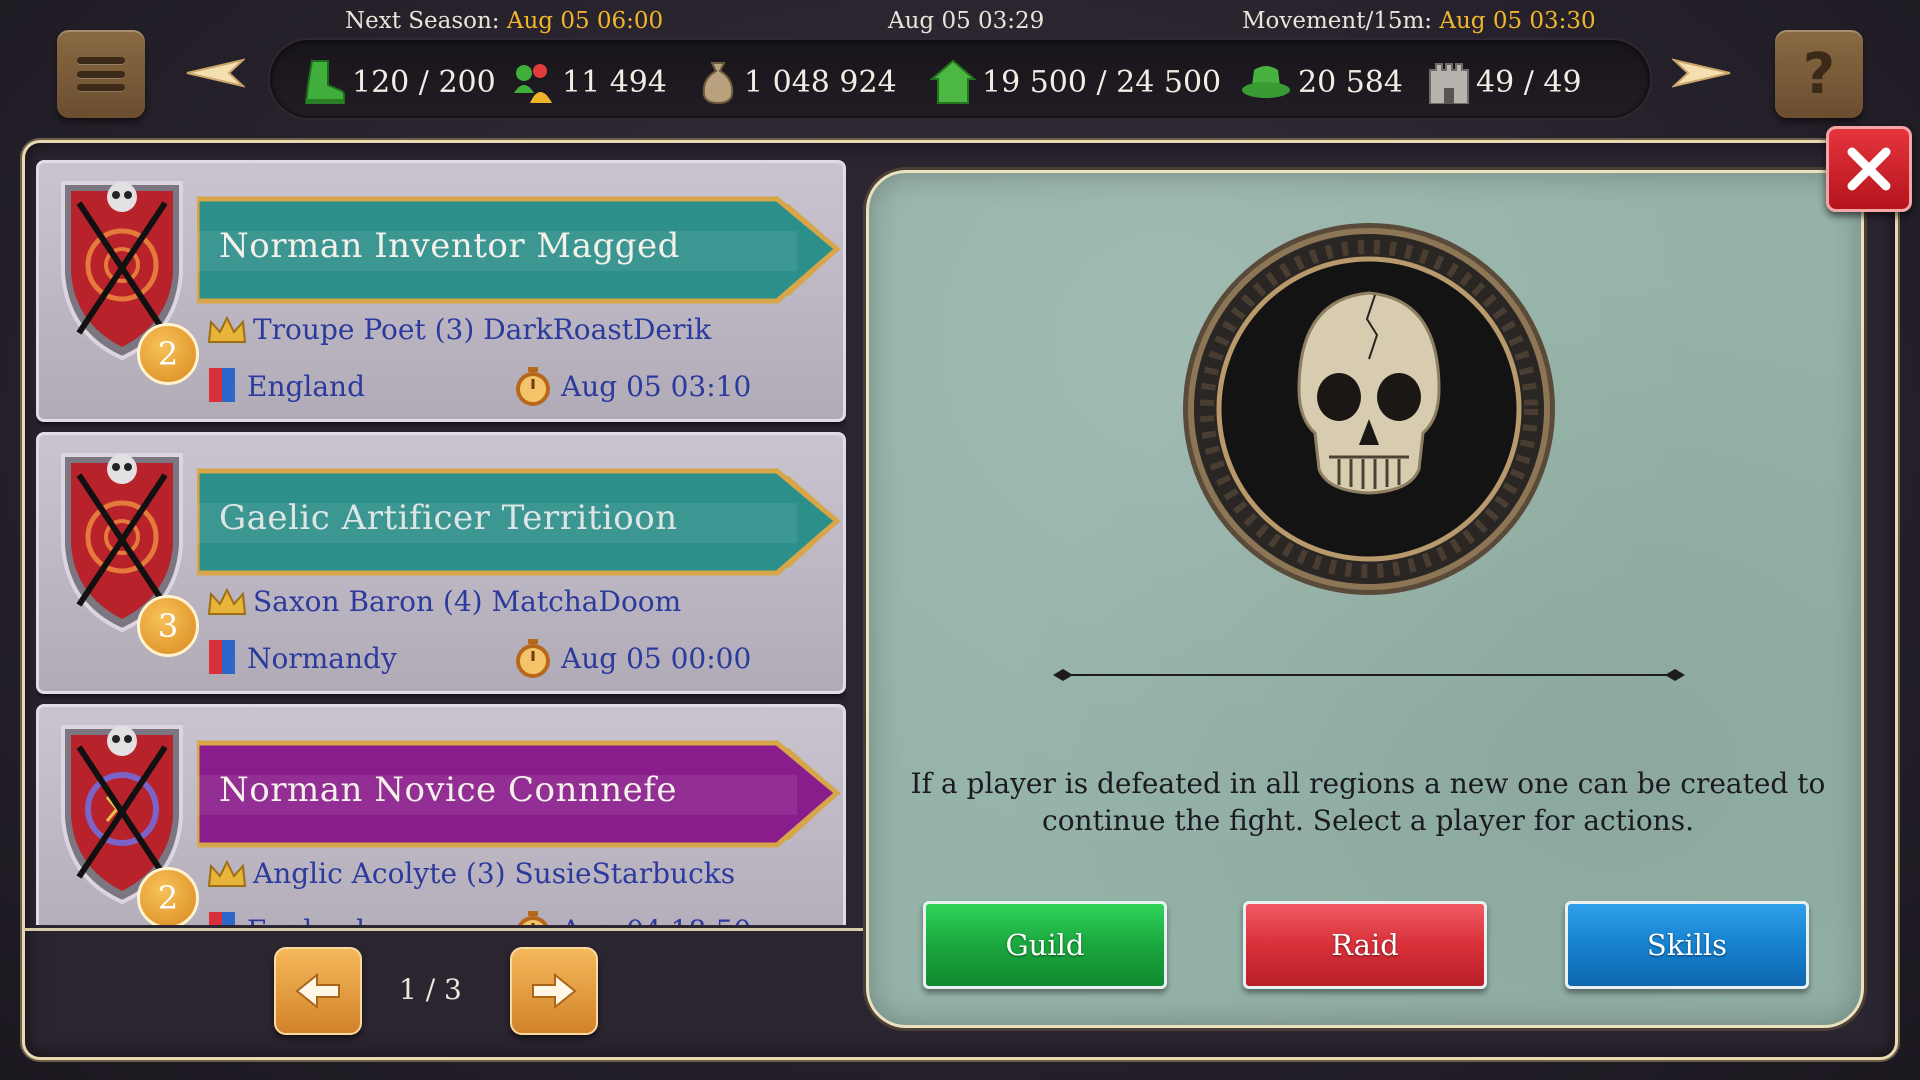 The height and width of the screenshot is (1080, 1920). What do you see at coordinates (168, 626) in the screenshot?
I see `level-badge: 3` at bounding box center [168, 626].